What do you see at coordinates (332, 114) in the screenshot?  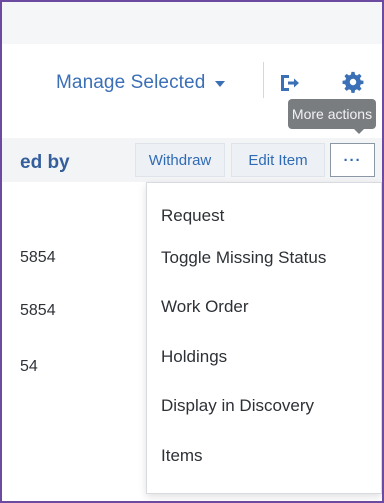 I see `more-actions-tooltip: More actions` at bounding box center [332, 114].